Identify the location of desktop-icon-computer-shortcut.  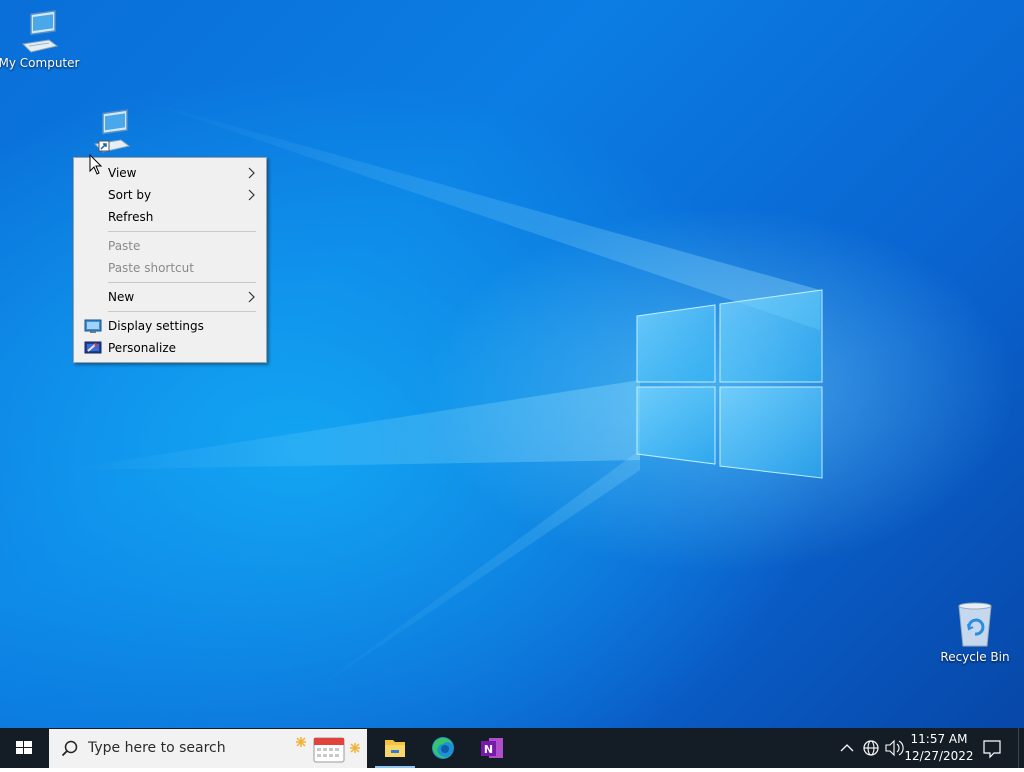
(108, 132).